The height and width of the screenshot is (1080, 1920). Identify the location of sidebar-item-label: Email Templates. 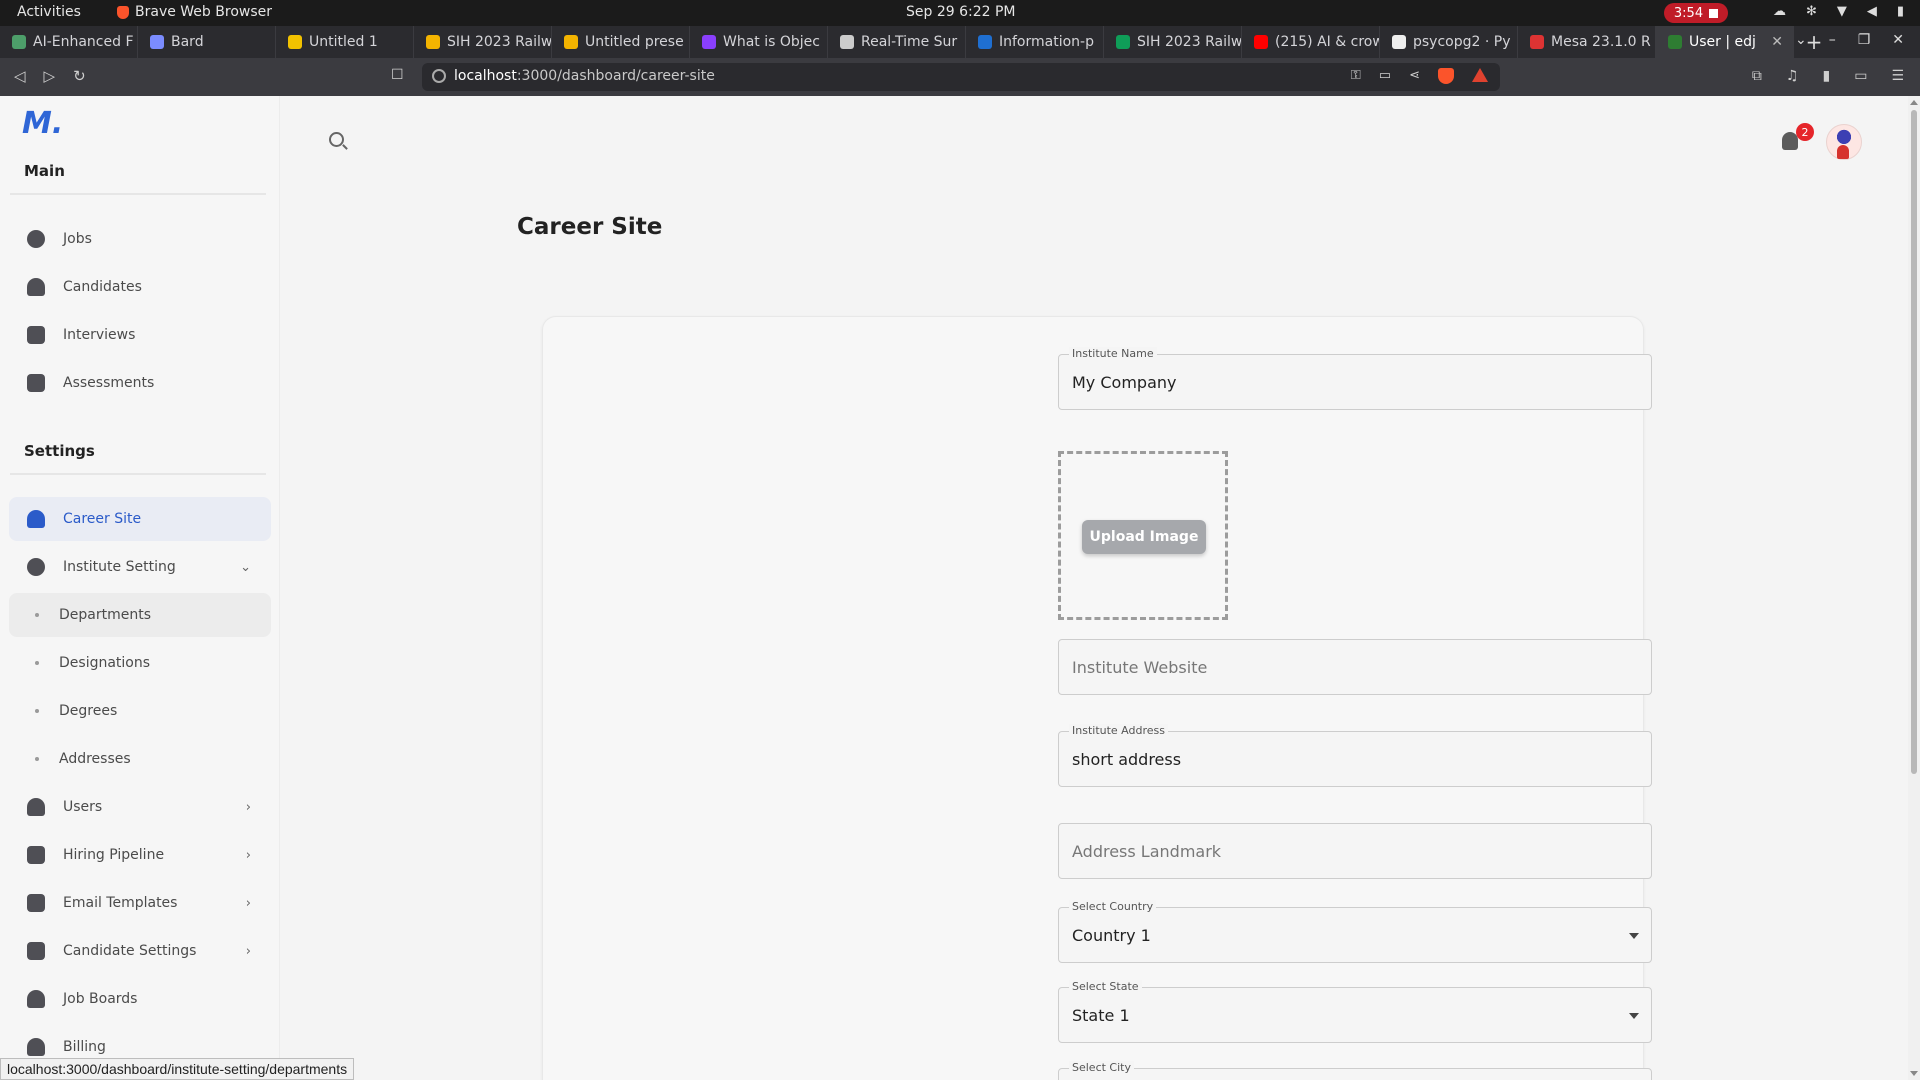
(120, 903).